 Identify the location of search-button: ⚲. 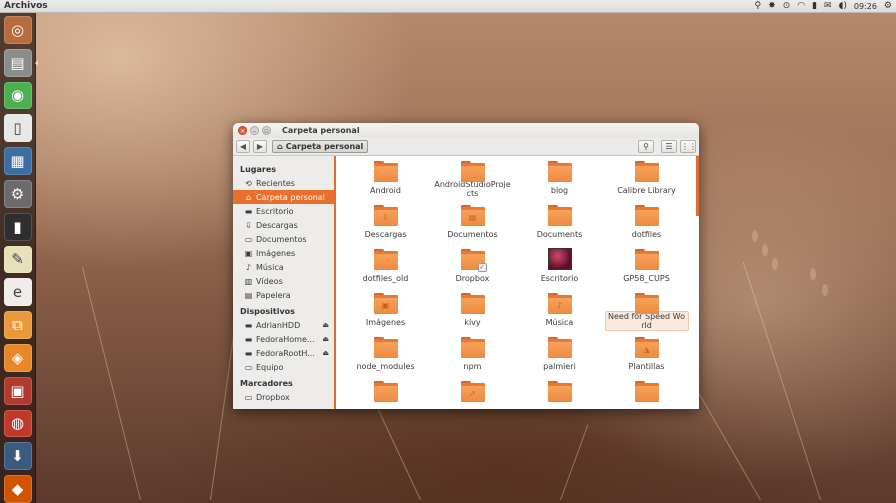
(646, 146).